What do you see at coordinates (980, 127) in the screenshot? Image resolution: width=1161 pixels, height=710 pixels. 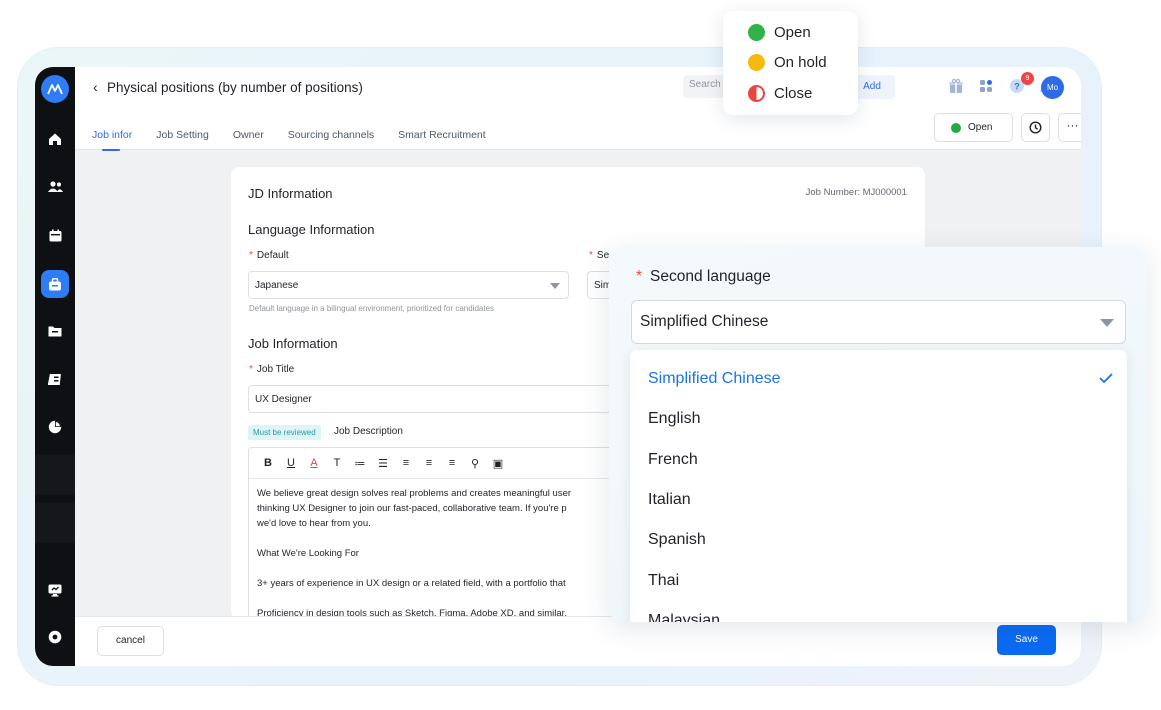 I see `status-button-label: Open` at bounding box center [980, 127].